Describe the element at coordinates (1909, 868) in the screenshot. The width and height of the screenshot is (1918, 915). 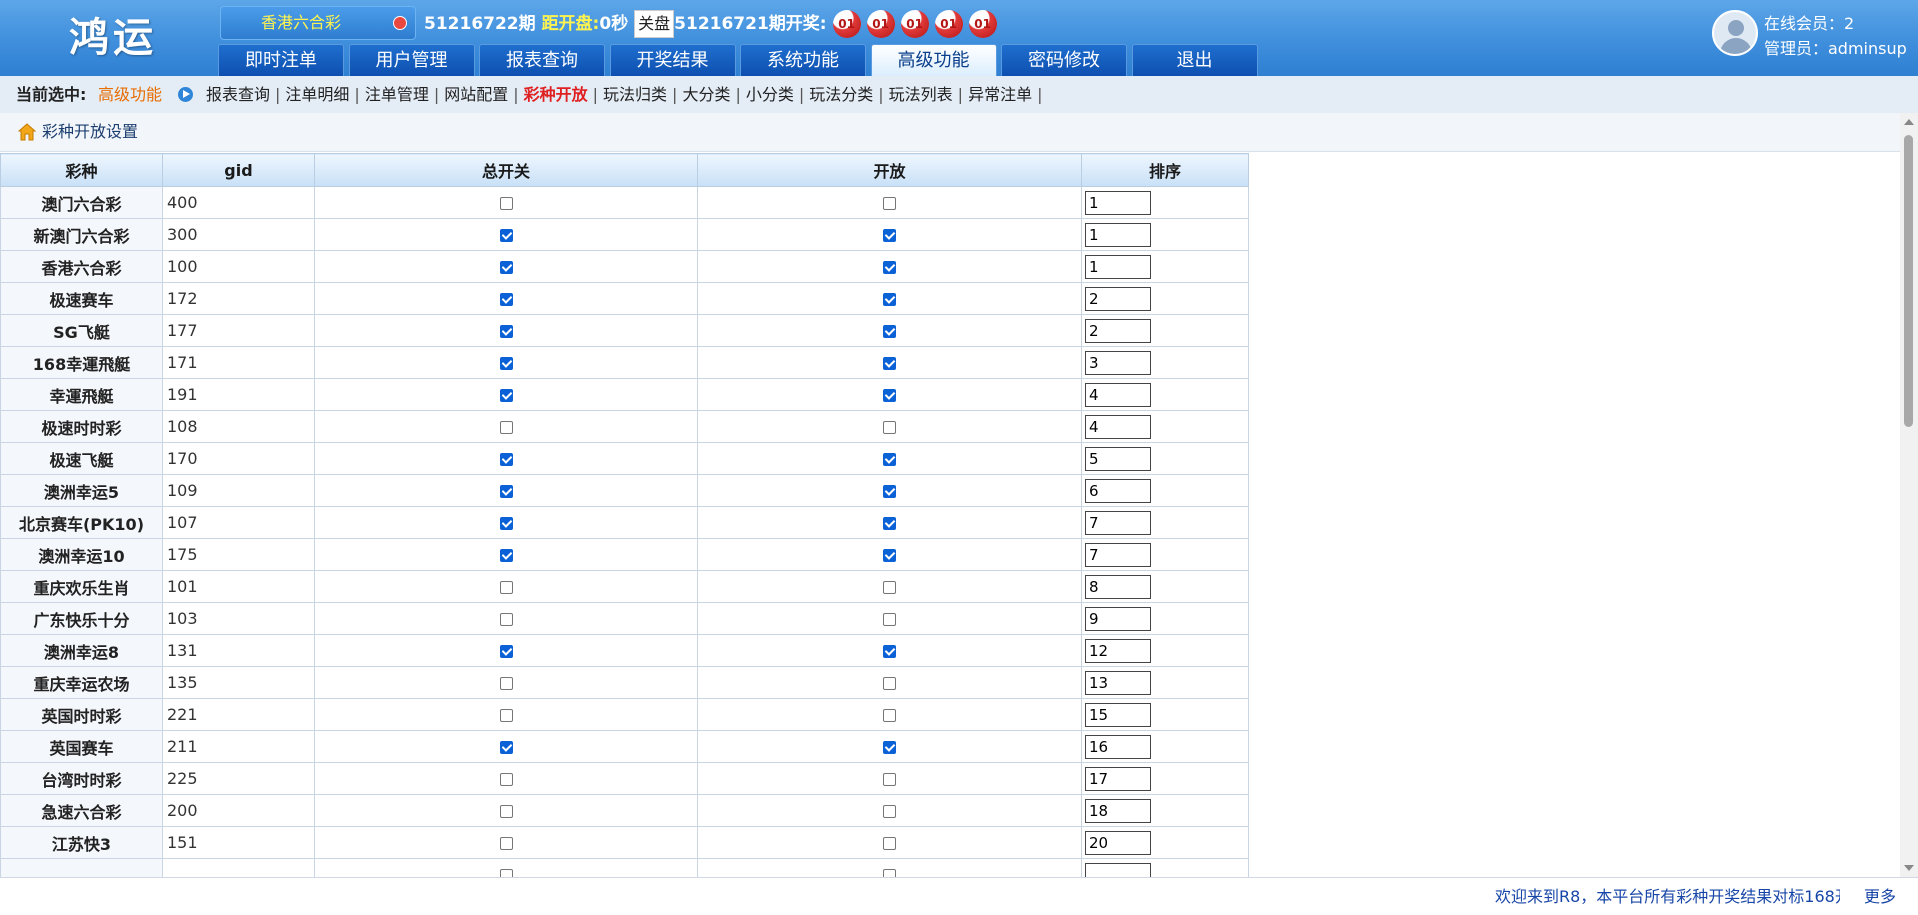
I see `scroll-down-icon` at that location.